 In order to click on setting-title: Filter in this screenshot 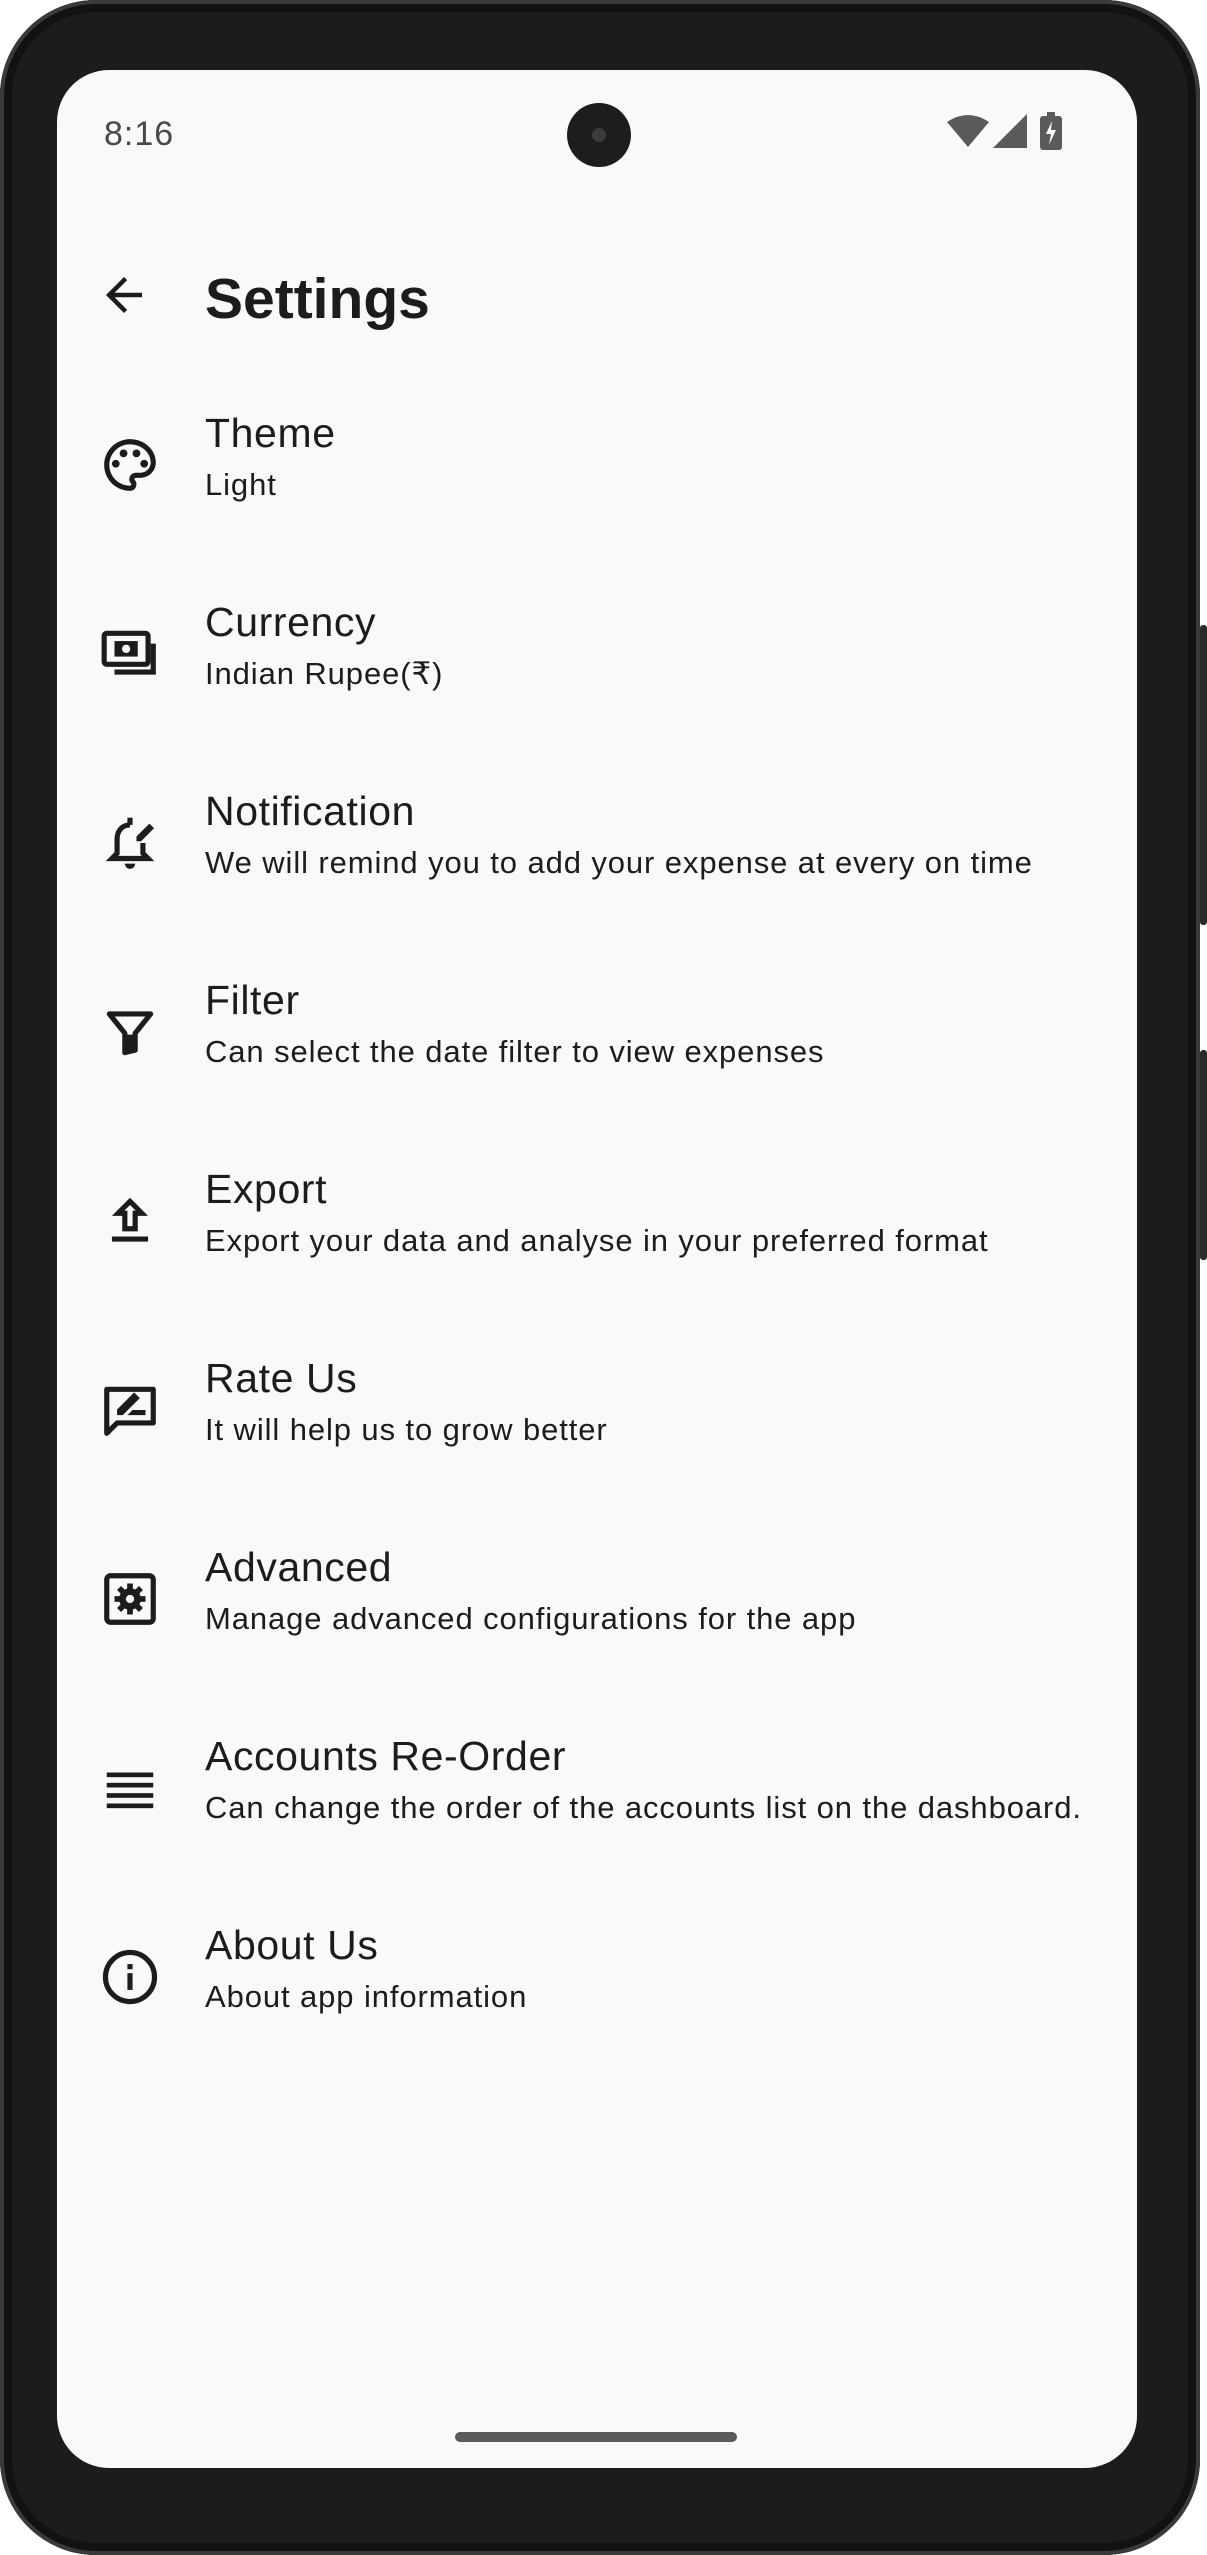, I will do `click(252, 1000)`.